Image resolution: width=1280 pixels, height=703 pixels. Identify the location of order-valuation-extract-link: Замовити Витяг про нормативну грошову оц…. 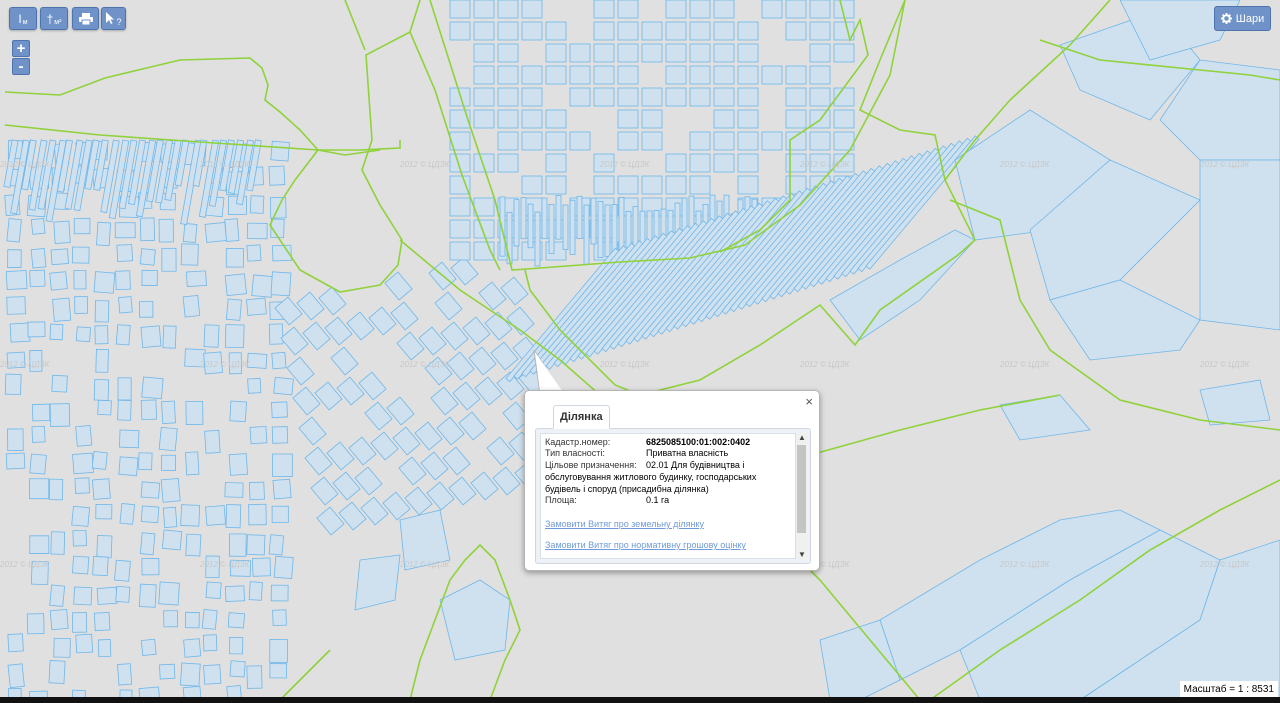
(669, 545).